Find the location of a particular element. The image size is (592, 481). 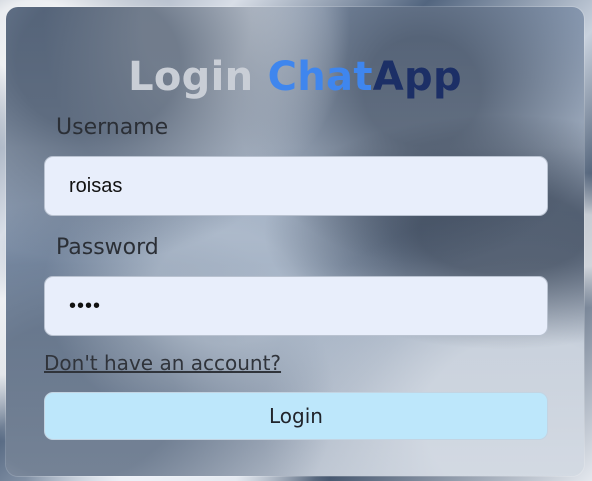

password-input is located at coordinates (296, 306).